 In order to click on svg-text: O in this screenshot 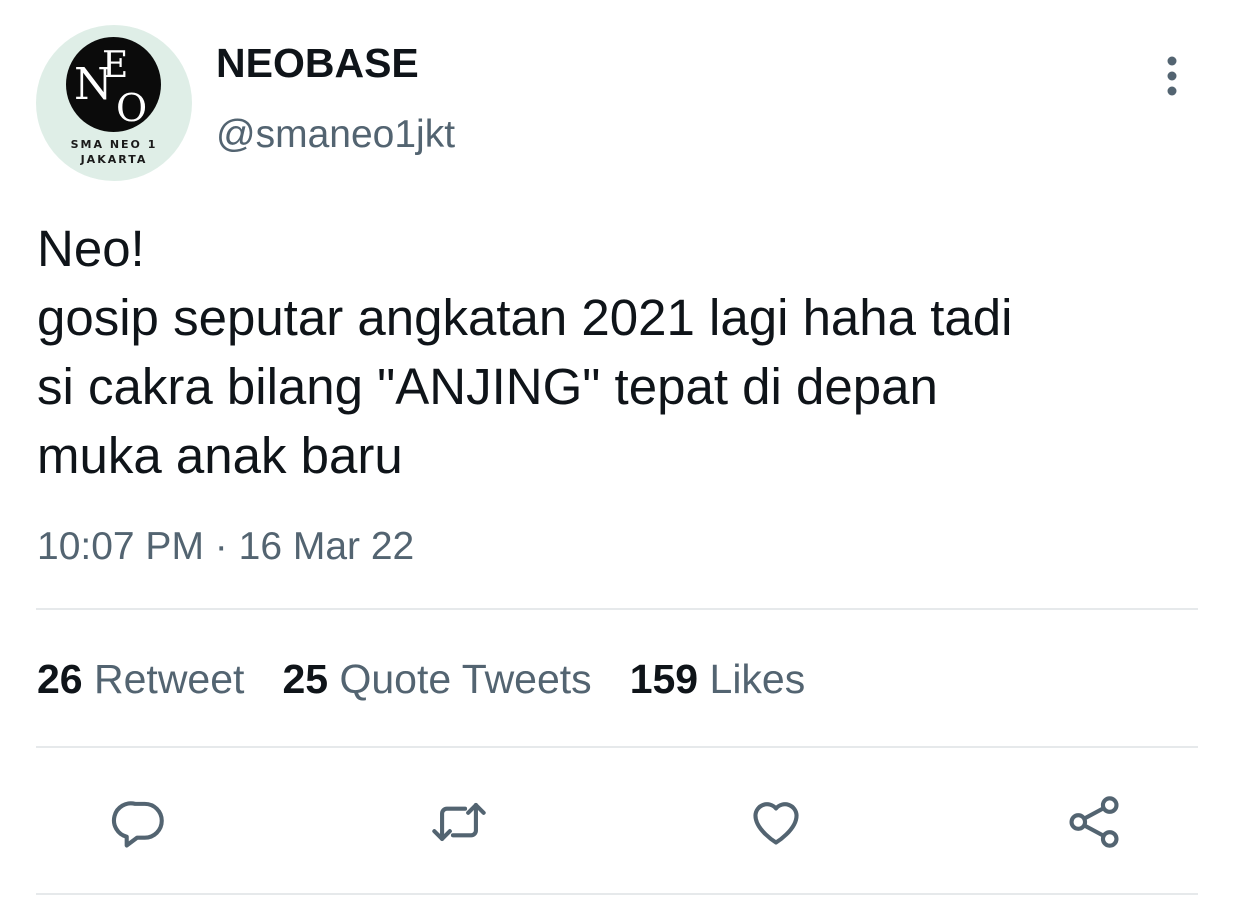, I will do `click(131, 108)`.